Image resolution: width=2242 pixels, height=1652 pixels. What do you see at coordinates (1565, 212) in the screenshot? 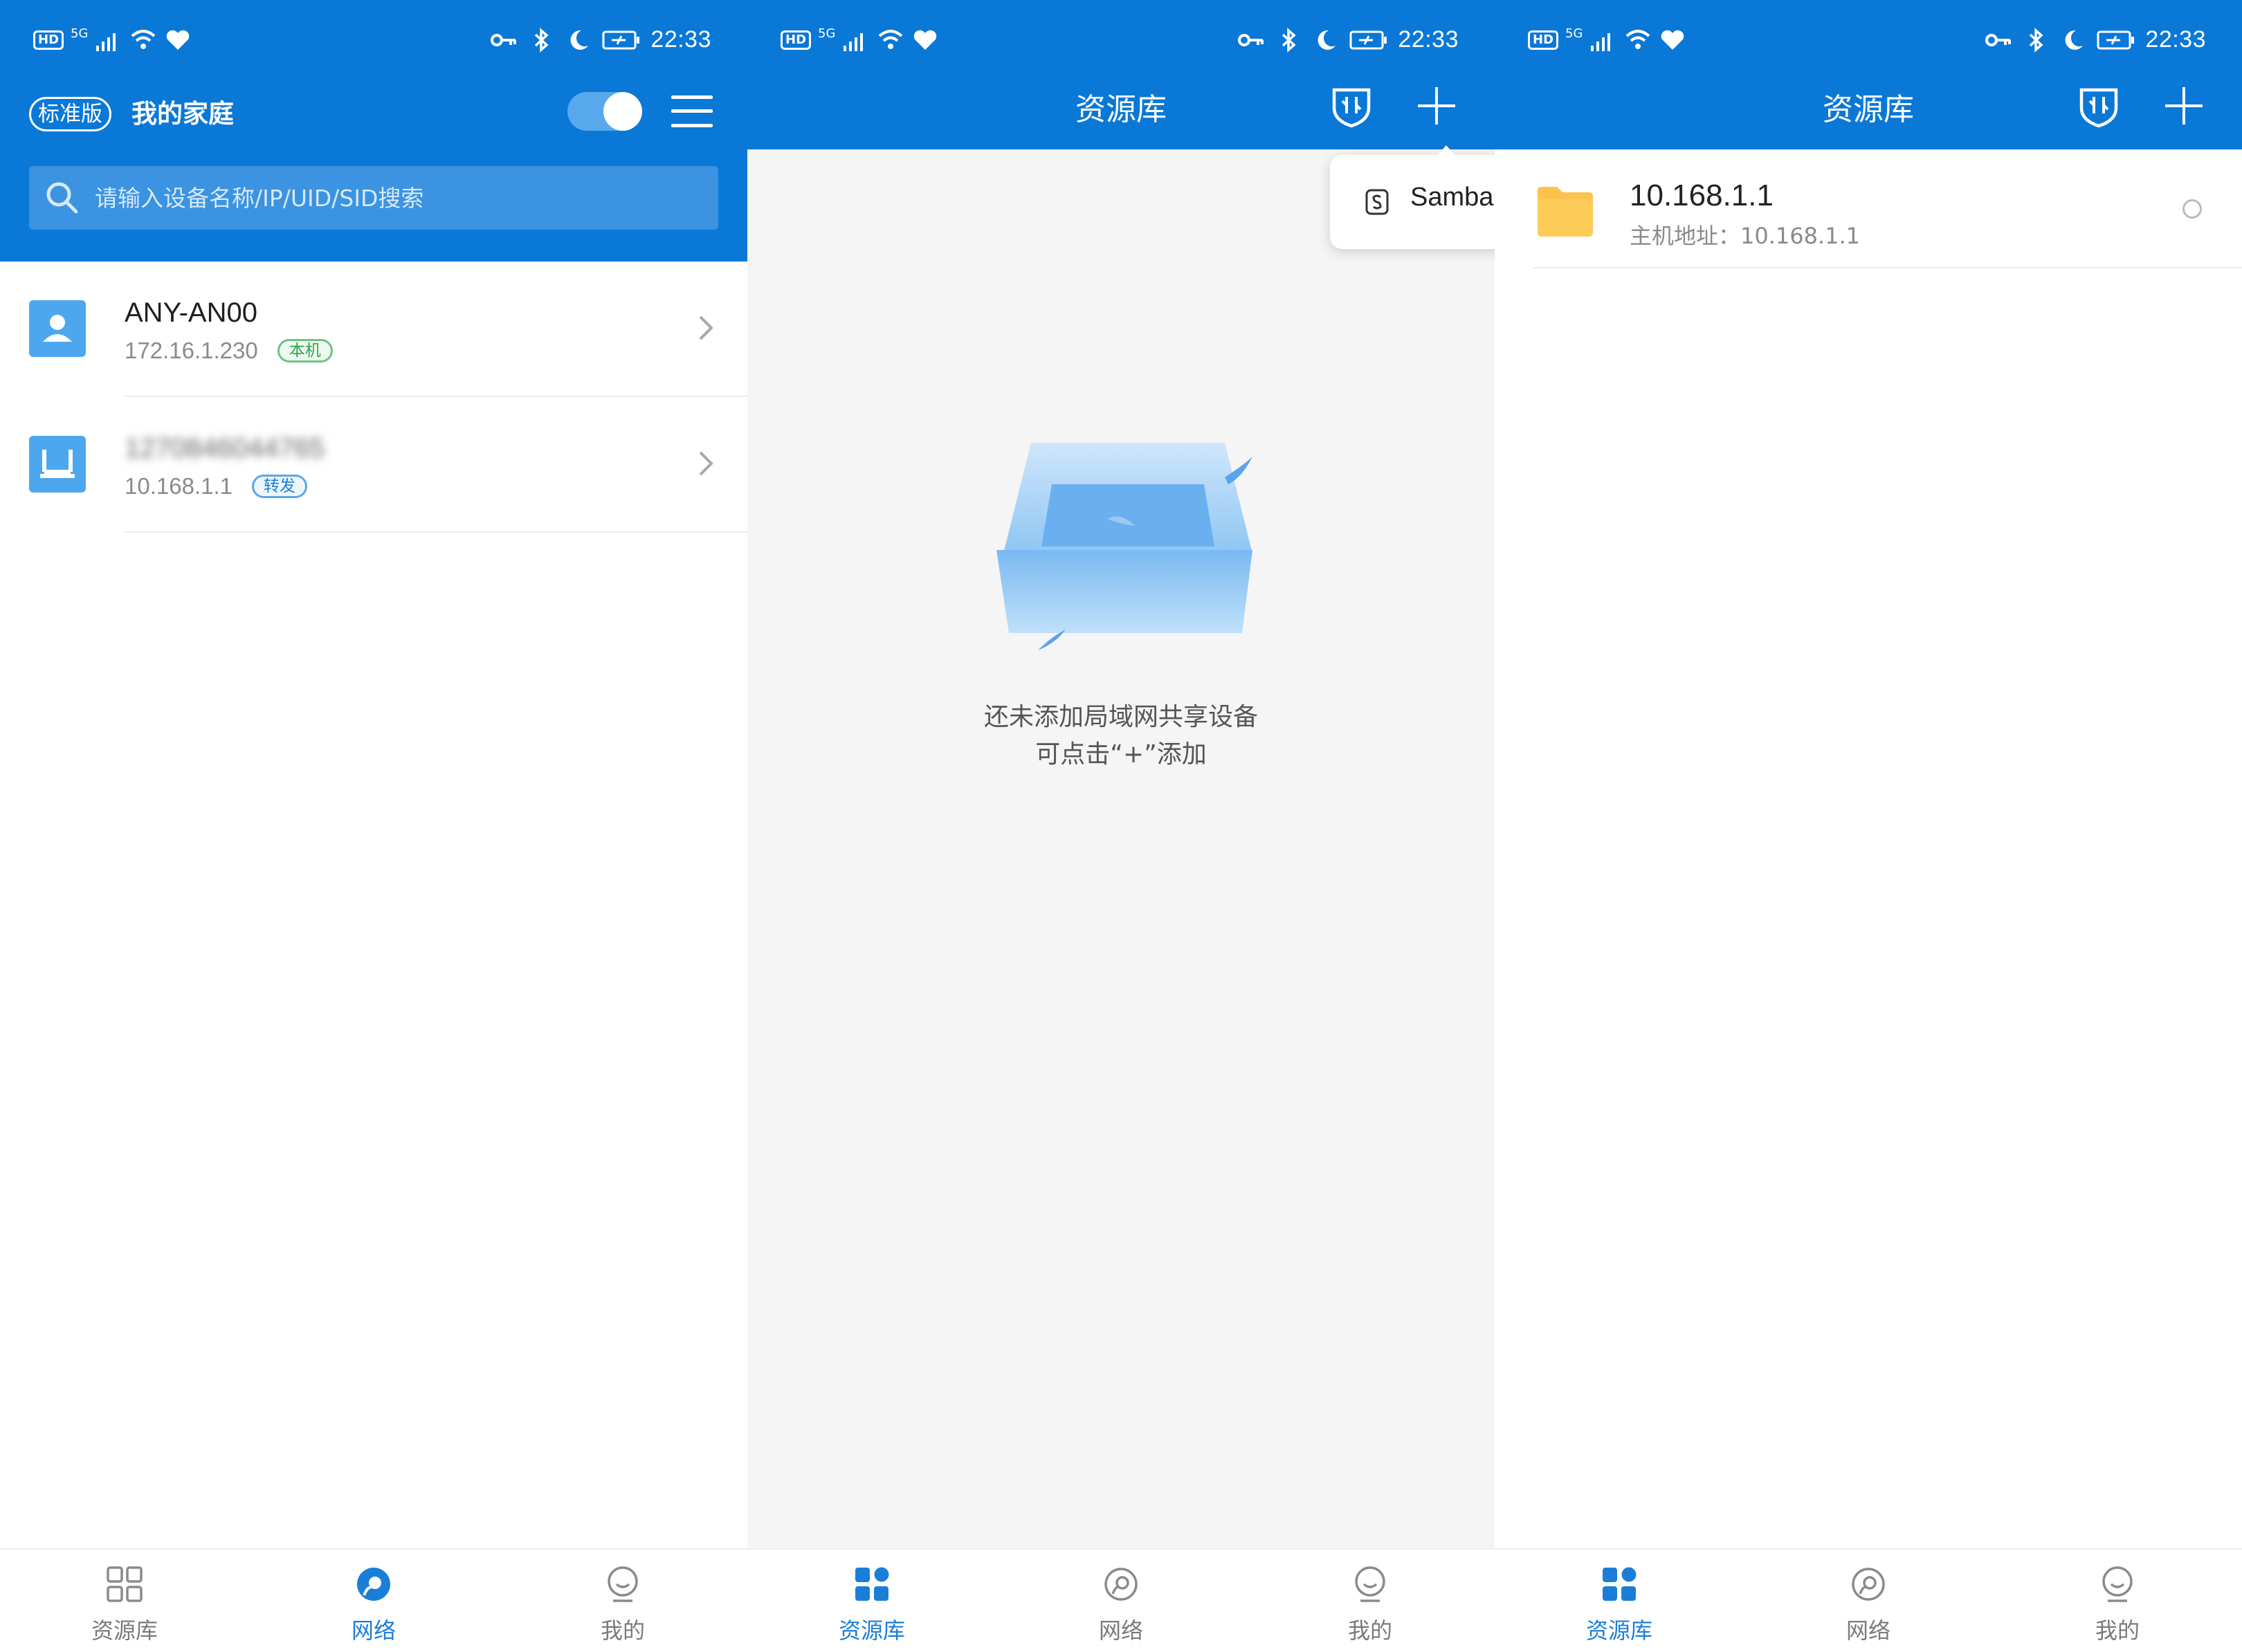
I see `folder-icon` at bounding box center [1565, 212].